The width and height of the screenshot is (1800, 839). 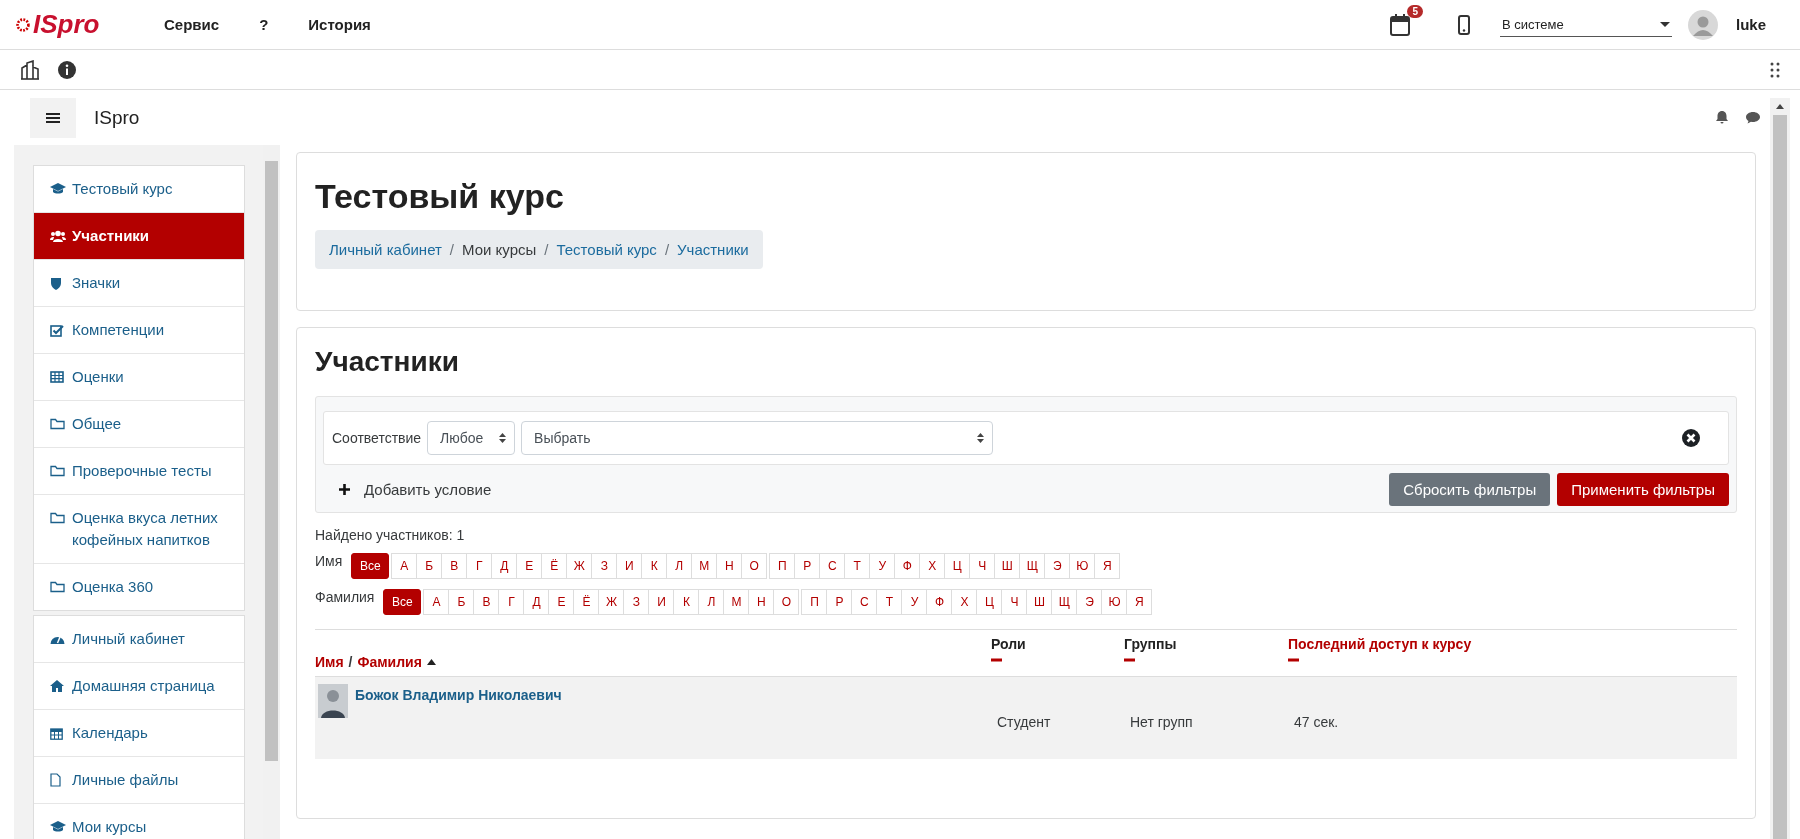 What do you see at coordinates (139, 733) in the screenshot?
I see `sidebar-item: Календарь` at bounding box center [139, 733].